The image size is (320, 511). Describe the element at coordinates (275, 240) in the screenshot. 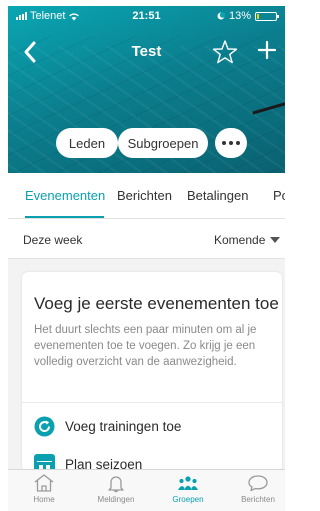

I see `caret-down-icon` at that location.